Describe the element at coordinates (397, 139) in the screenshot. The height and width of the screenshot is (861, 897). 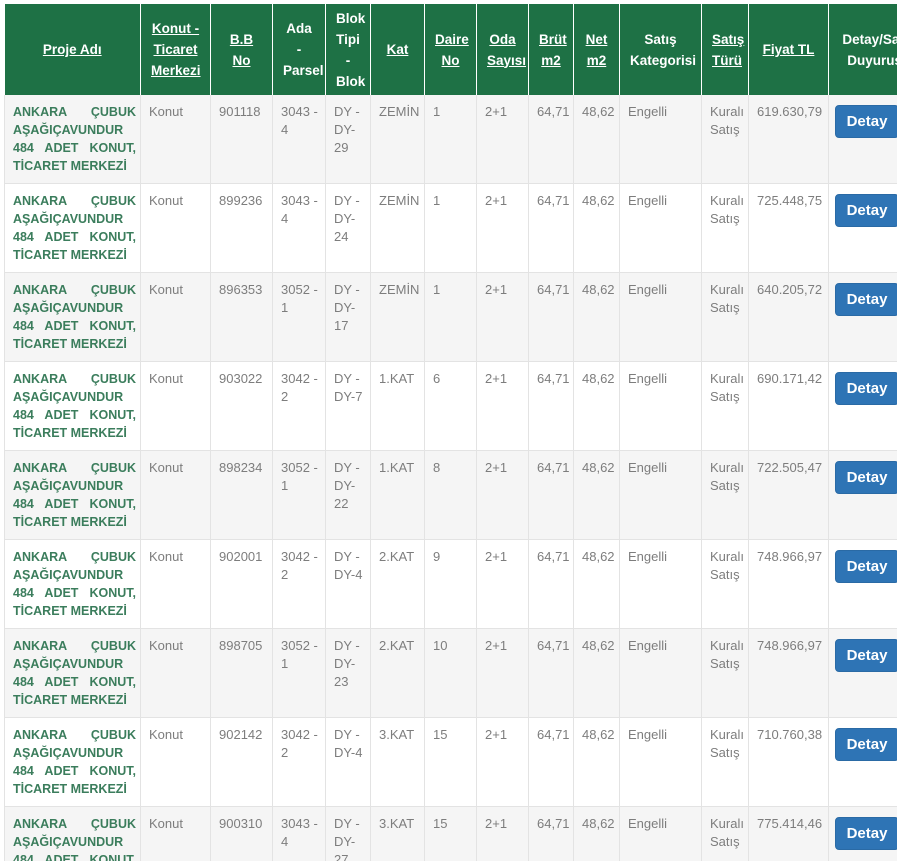
I see `cell-kat: ZEMİN` at that location.